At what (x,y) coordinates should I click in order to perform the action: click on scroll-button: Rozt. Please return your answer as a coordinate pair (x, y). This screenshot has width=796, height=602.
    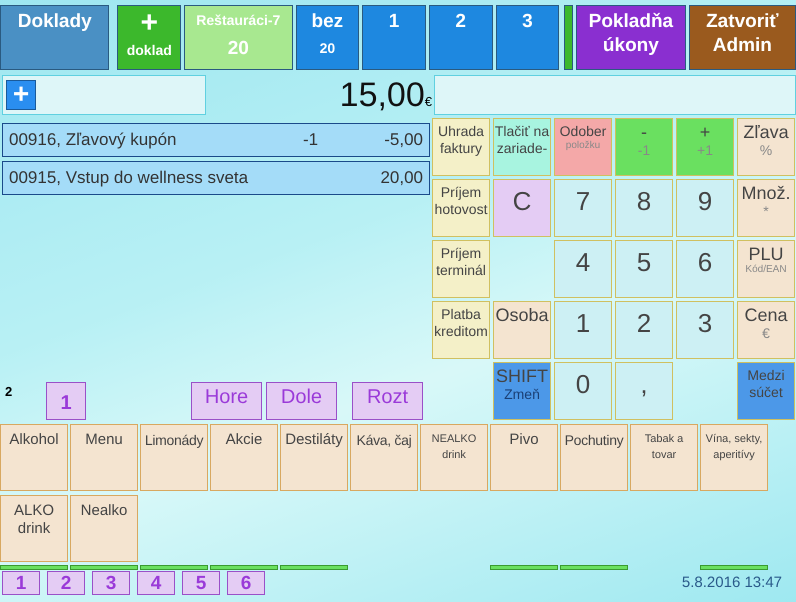
    Looking at the image, I should click on (387, 401).